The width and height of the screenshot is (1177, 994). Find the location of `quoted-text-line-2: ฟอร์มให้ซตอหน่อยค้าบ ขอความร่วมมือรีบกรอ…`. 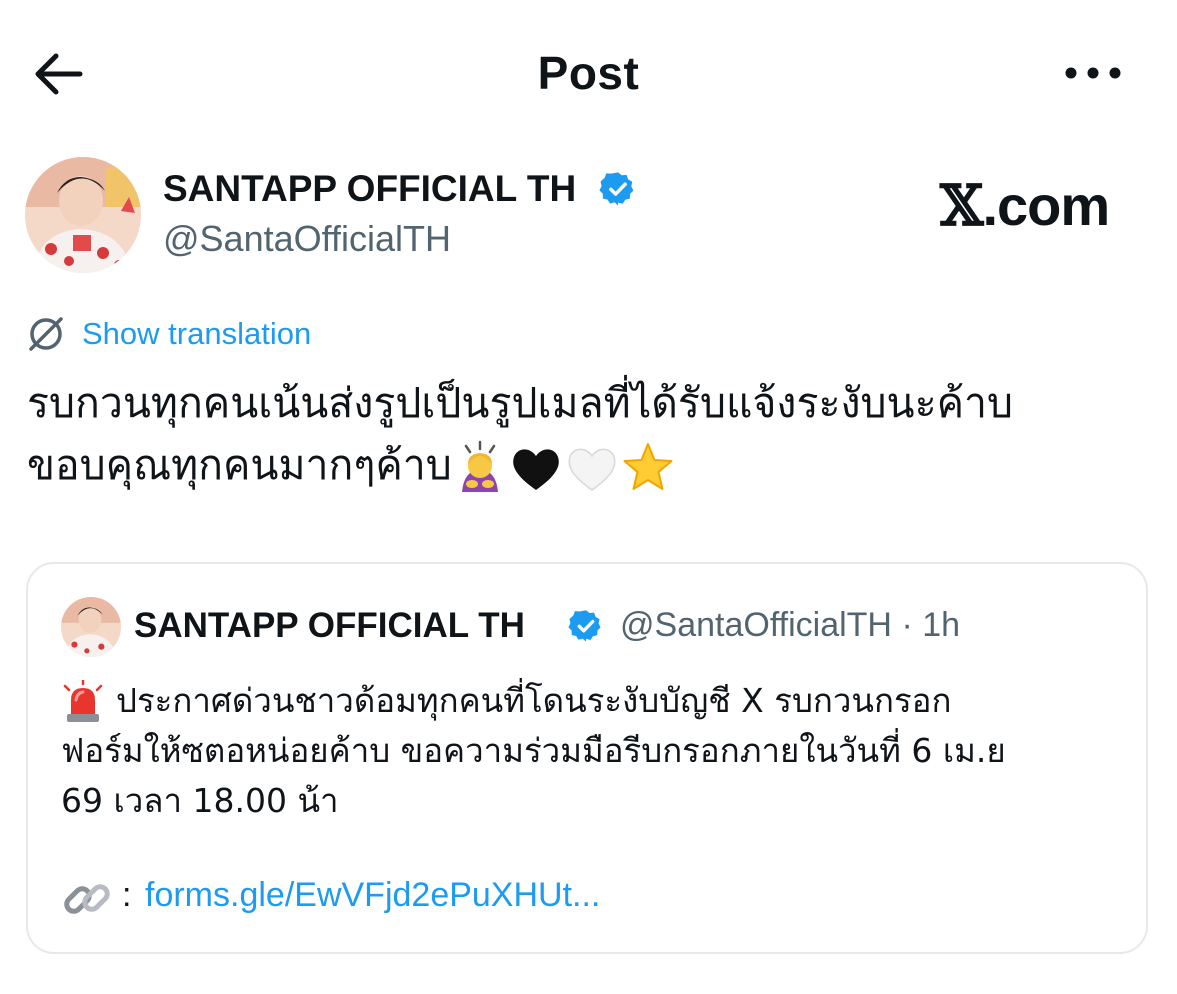

quoted-text-line-2: ฟอร์มให้ซตอหน่อยค้าบ ขอความร่วมมือรีบกรอ… is located at coordinates (533, 750).